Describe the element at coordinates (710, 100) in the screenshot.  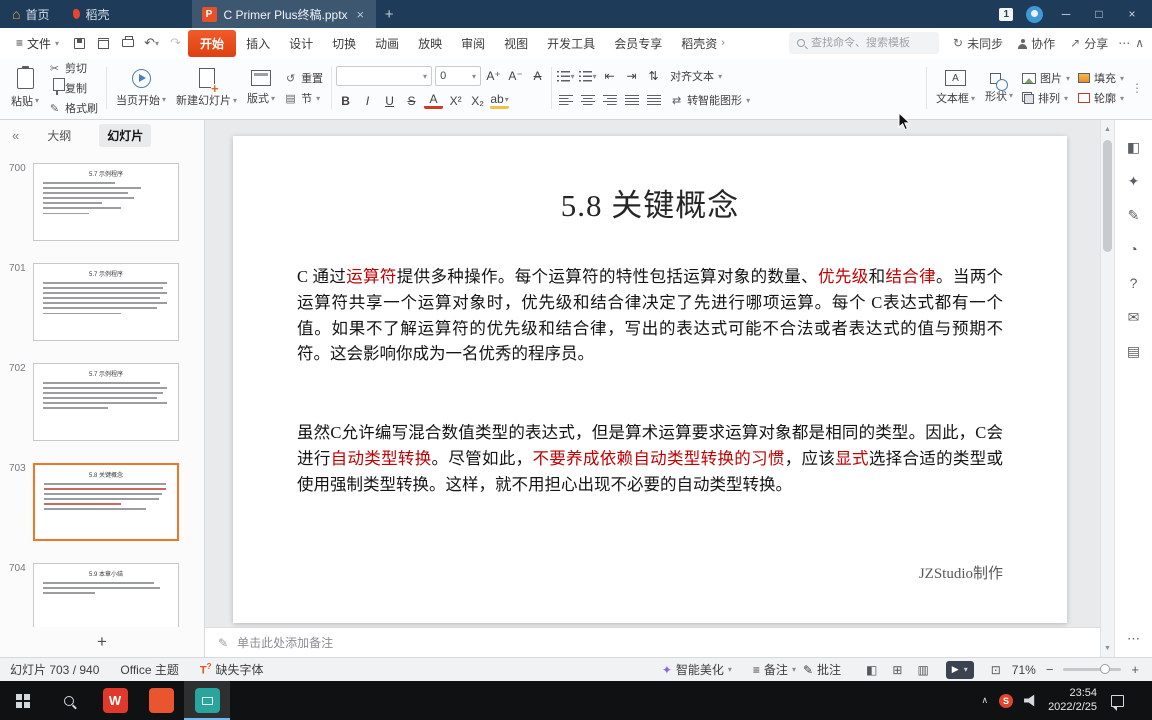
I see `convert-smartart-button: ⇄ 转智能图形 ▾` at that location.